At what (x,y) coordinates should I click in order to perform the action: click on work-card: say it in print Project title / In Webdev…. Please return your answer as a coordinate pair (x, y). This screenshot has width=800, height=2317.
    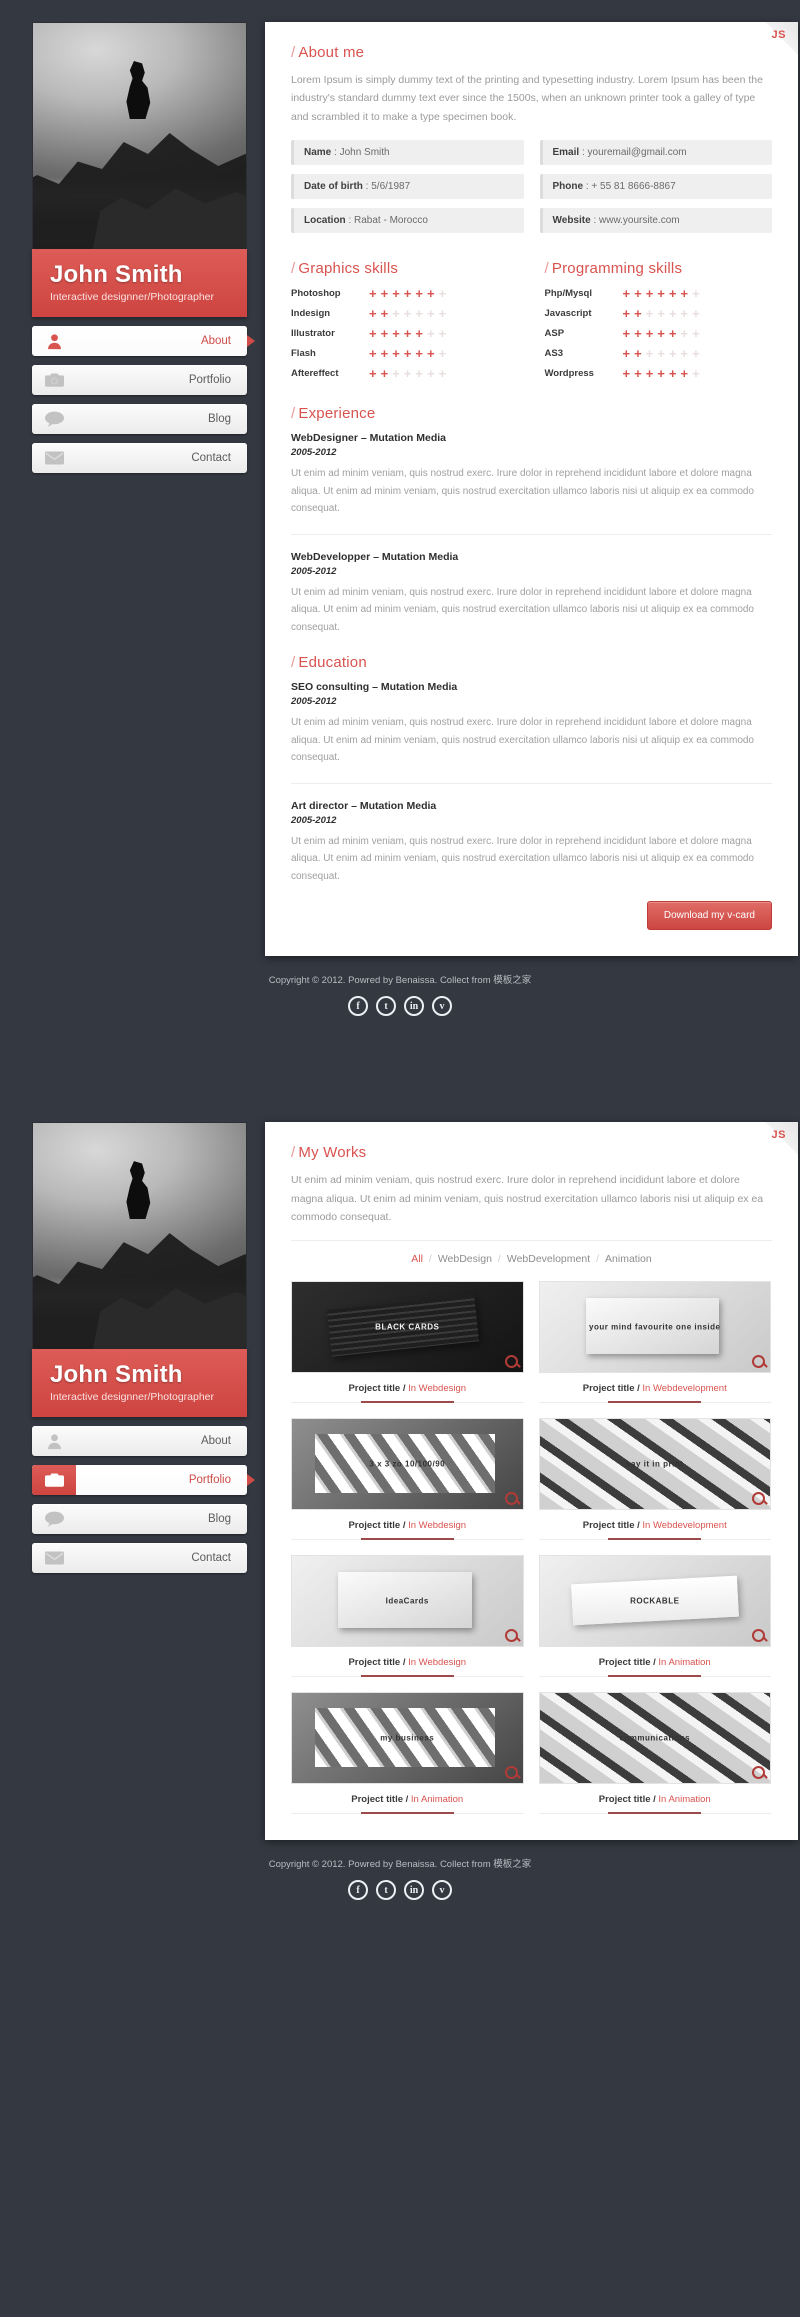
    Looking at the image, I should click on (654, 1479).